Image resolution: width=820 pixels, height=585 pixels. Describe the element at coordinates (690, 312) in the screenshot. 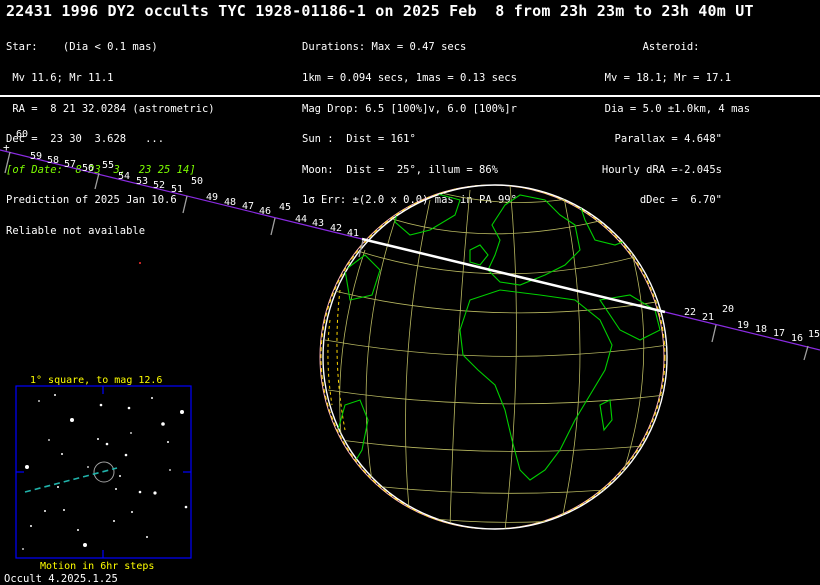

I see `tick-label: 22` at that location.